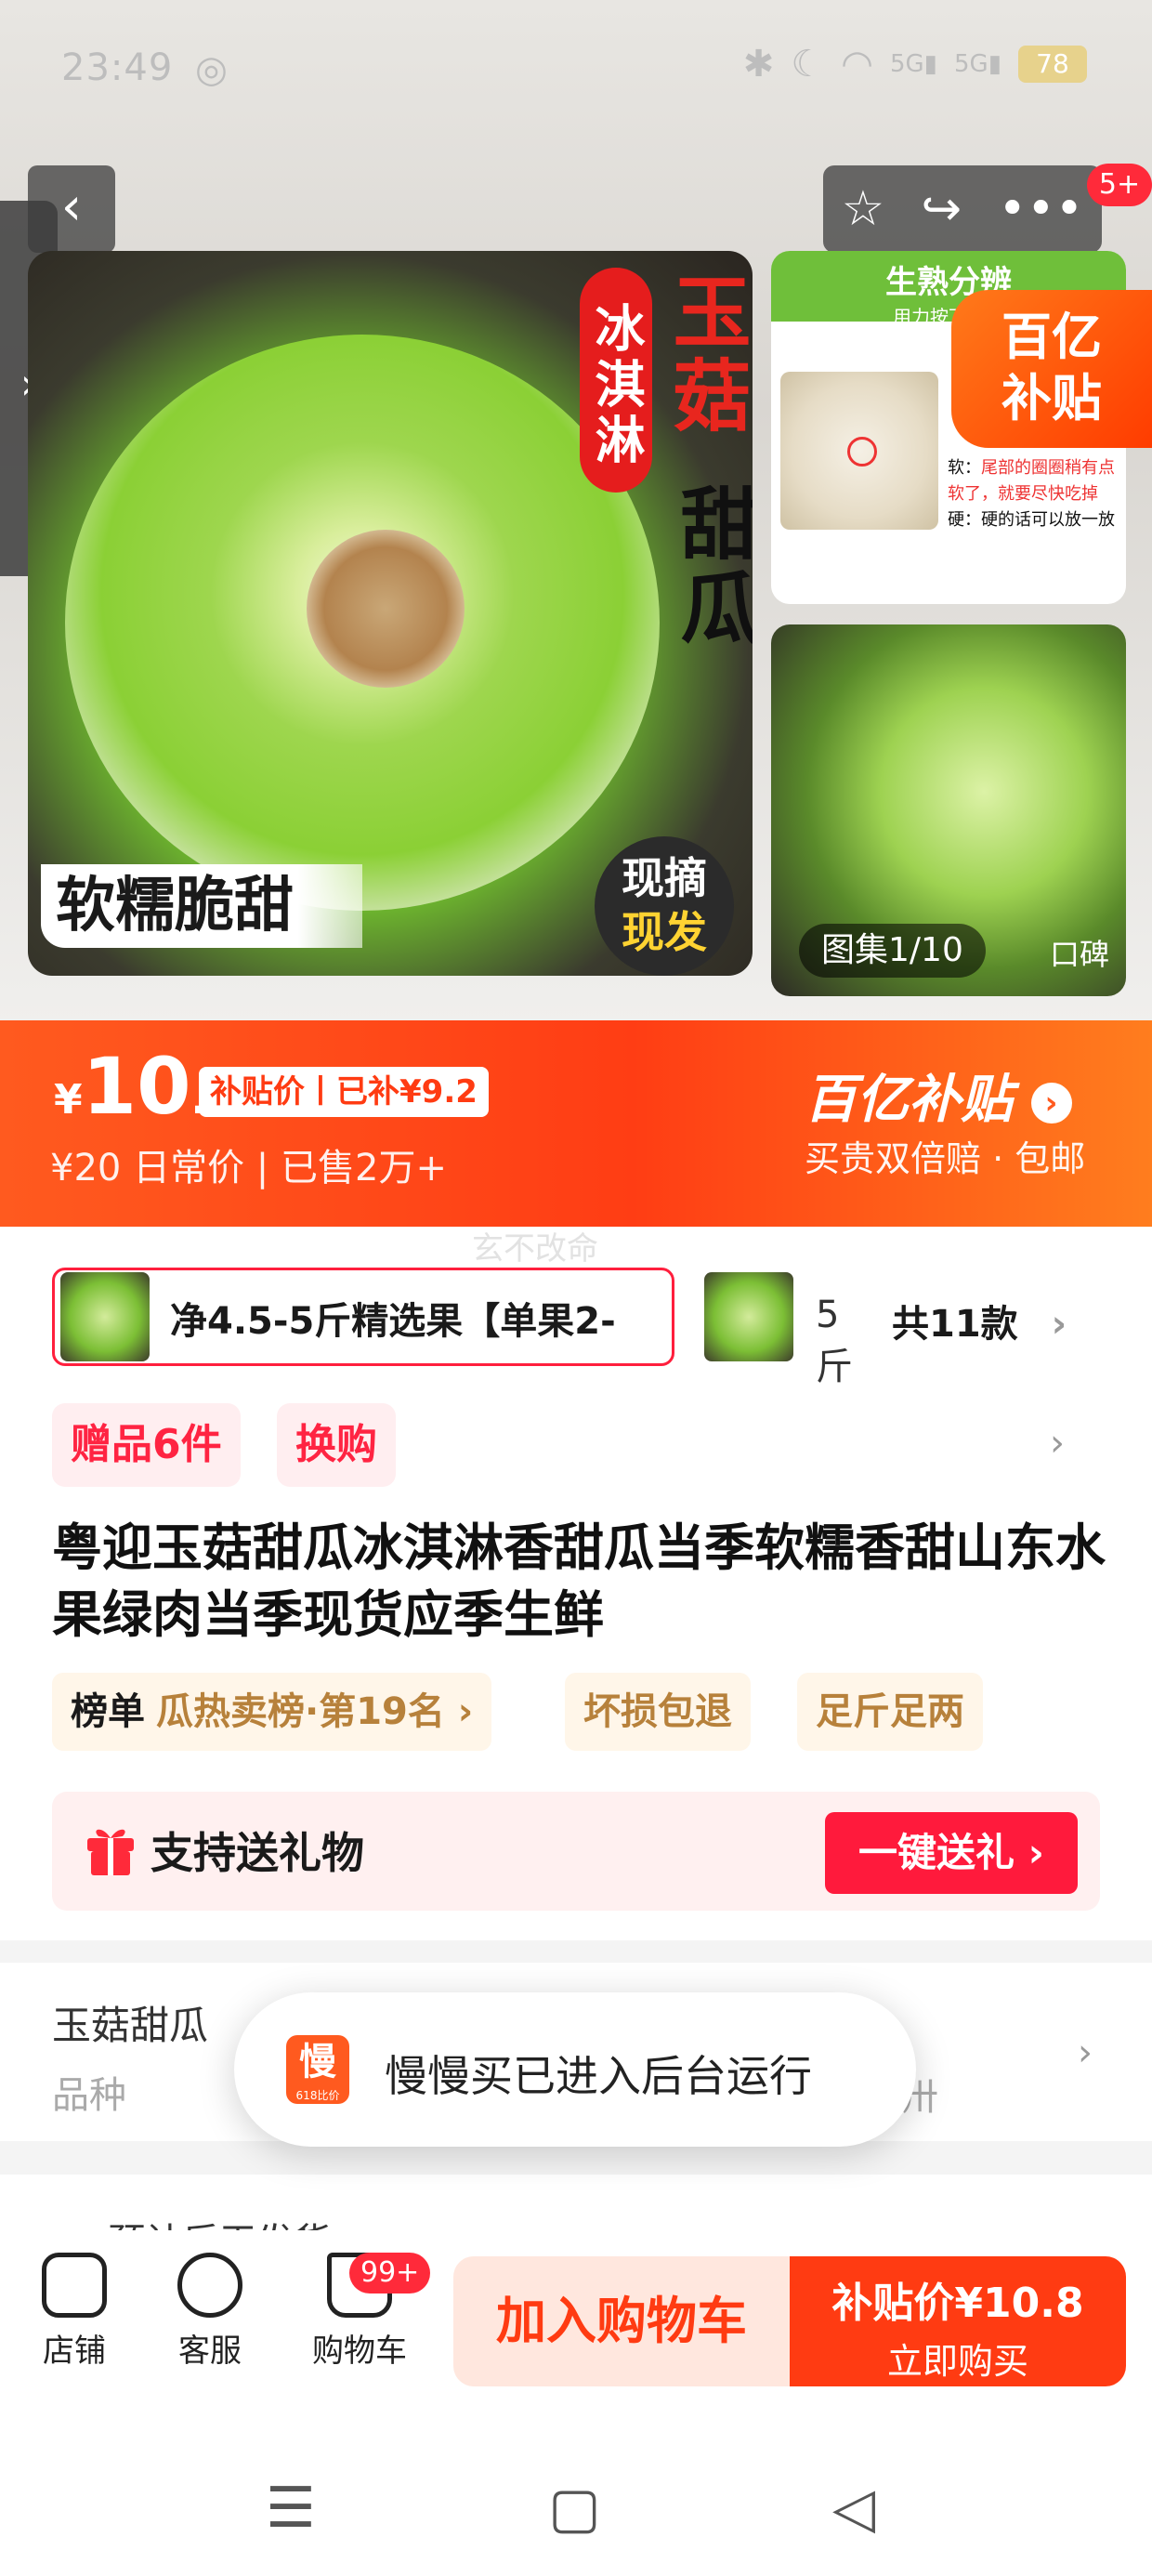 This screenshot has height=2576, width=1152. Describe the element at coordinates (68, 1100) in the screenshot. I see `price-currency: ¥` at that location.